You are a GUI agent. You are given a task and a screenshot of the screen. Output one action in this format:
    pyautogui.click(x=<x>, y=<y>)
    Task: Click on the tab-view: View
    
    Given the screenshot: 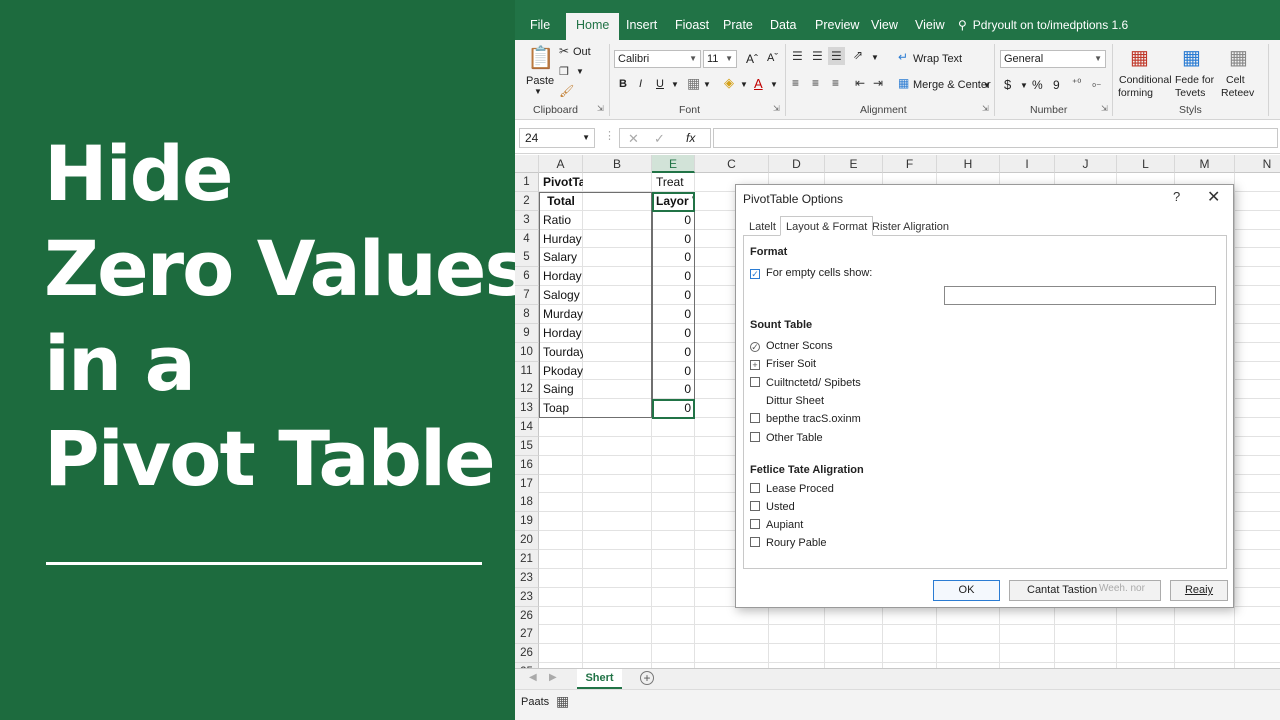 What is the action you would take?
    pyautogui.click(x=884, y=25)
    